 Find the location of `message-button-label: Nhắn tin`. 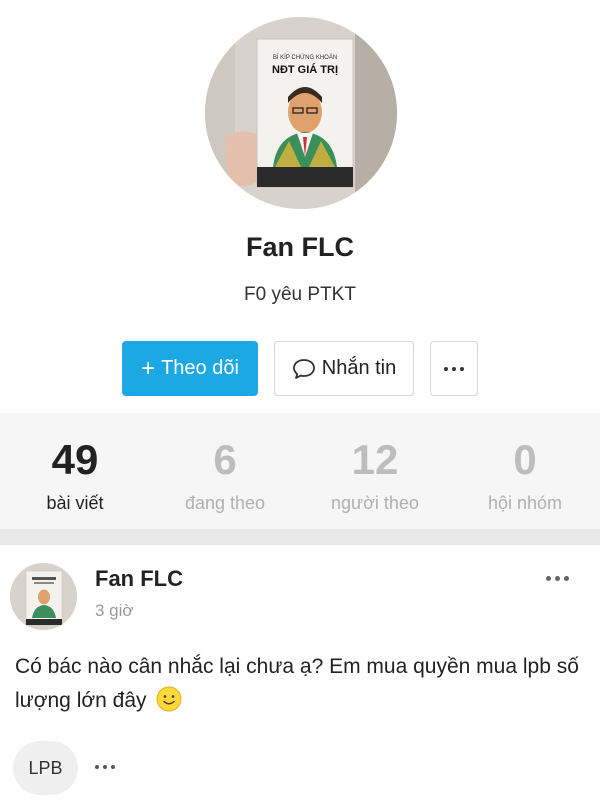

message-button-label: Nhắn tin is located at coordinates (359, 368).